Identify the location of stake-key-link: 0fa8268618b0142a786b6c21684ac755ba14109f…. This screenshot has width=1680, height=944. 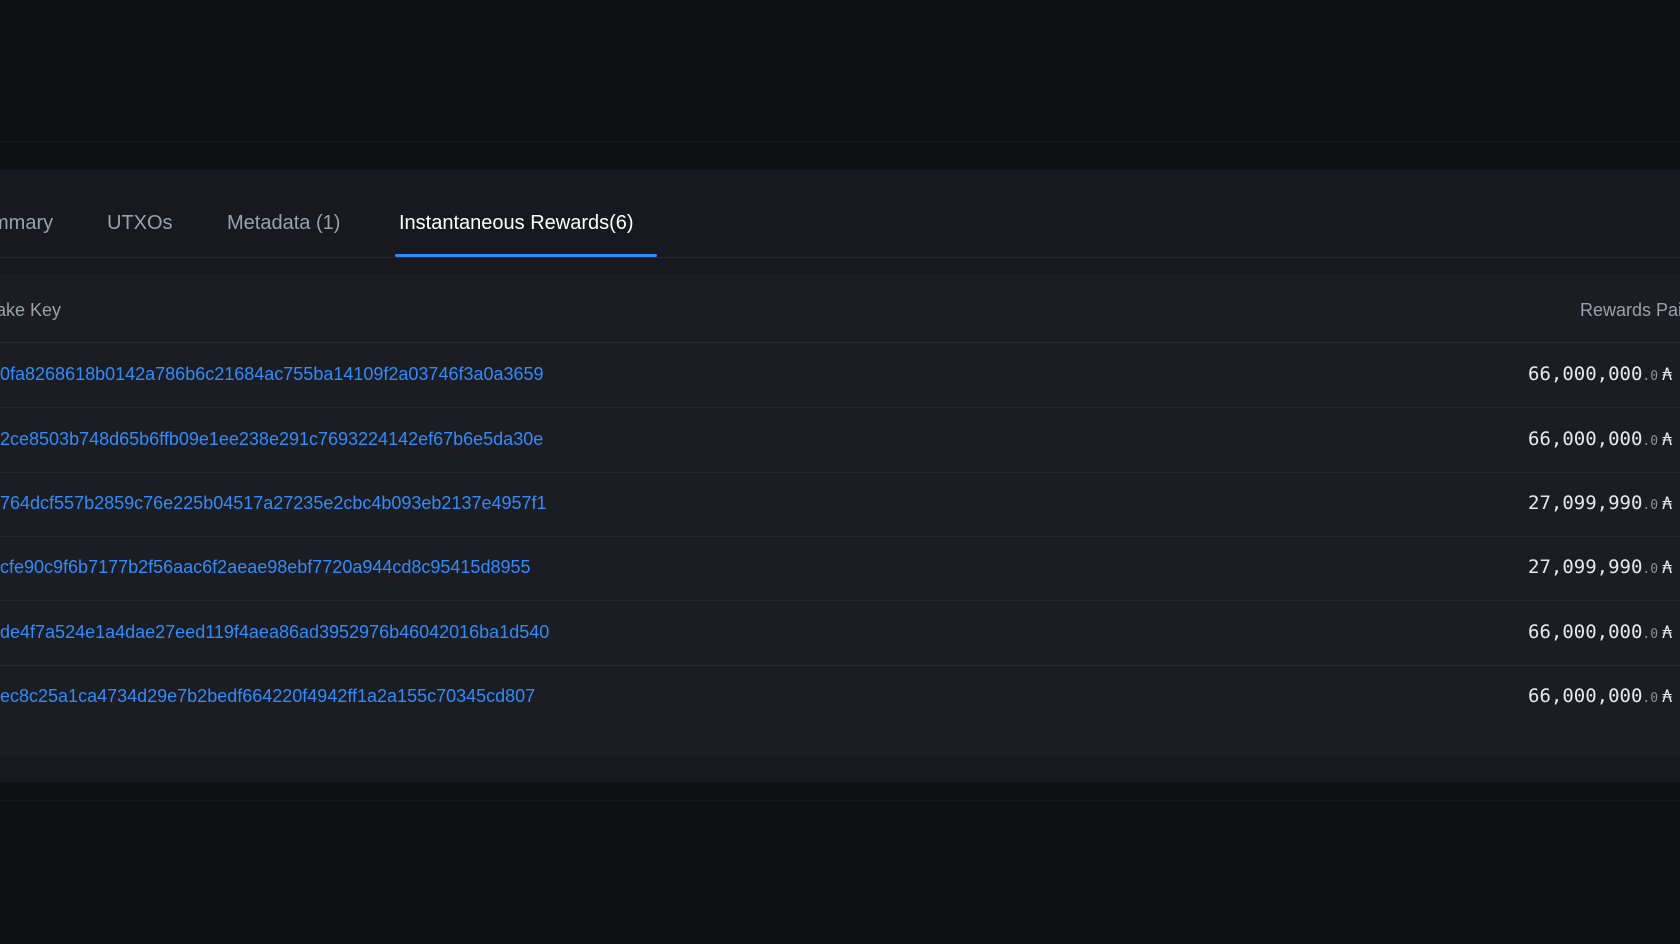
(272, 374).